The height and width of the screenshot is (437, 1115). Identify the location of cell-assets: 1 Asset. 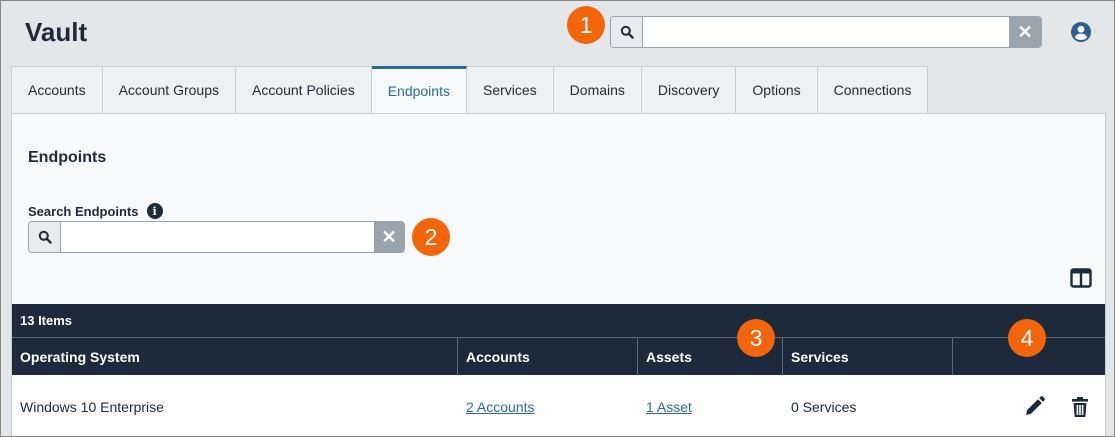
(710, 405).